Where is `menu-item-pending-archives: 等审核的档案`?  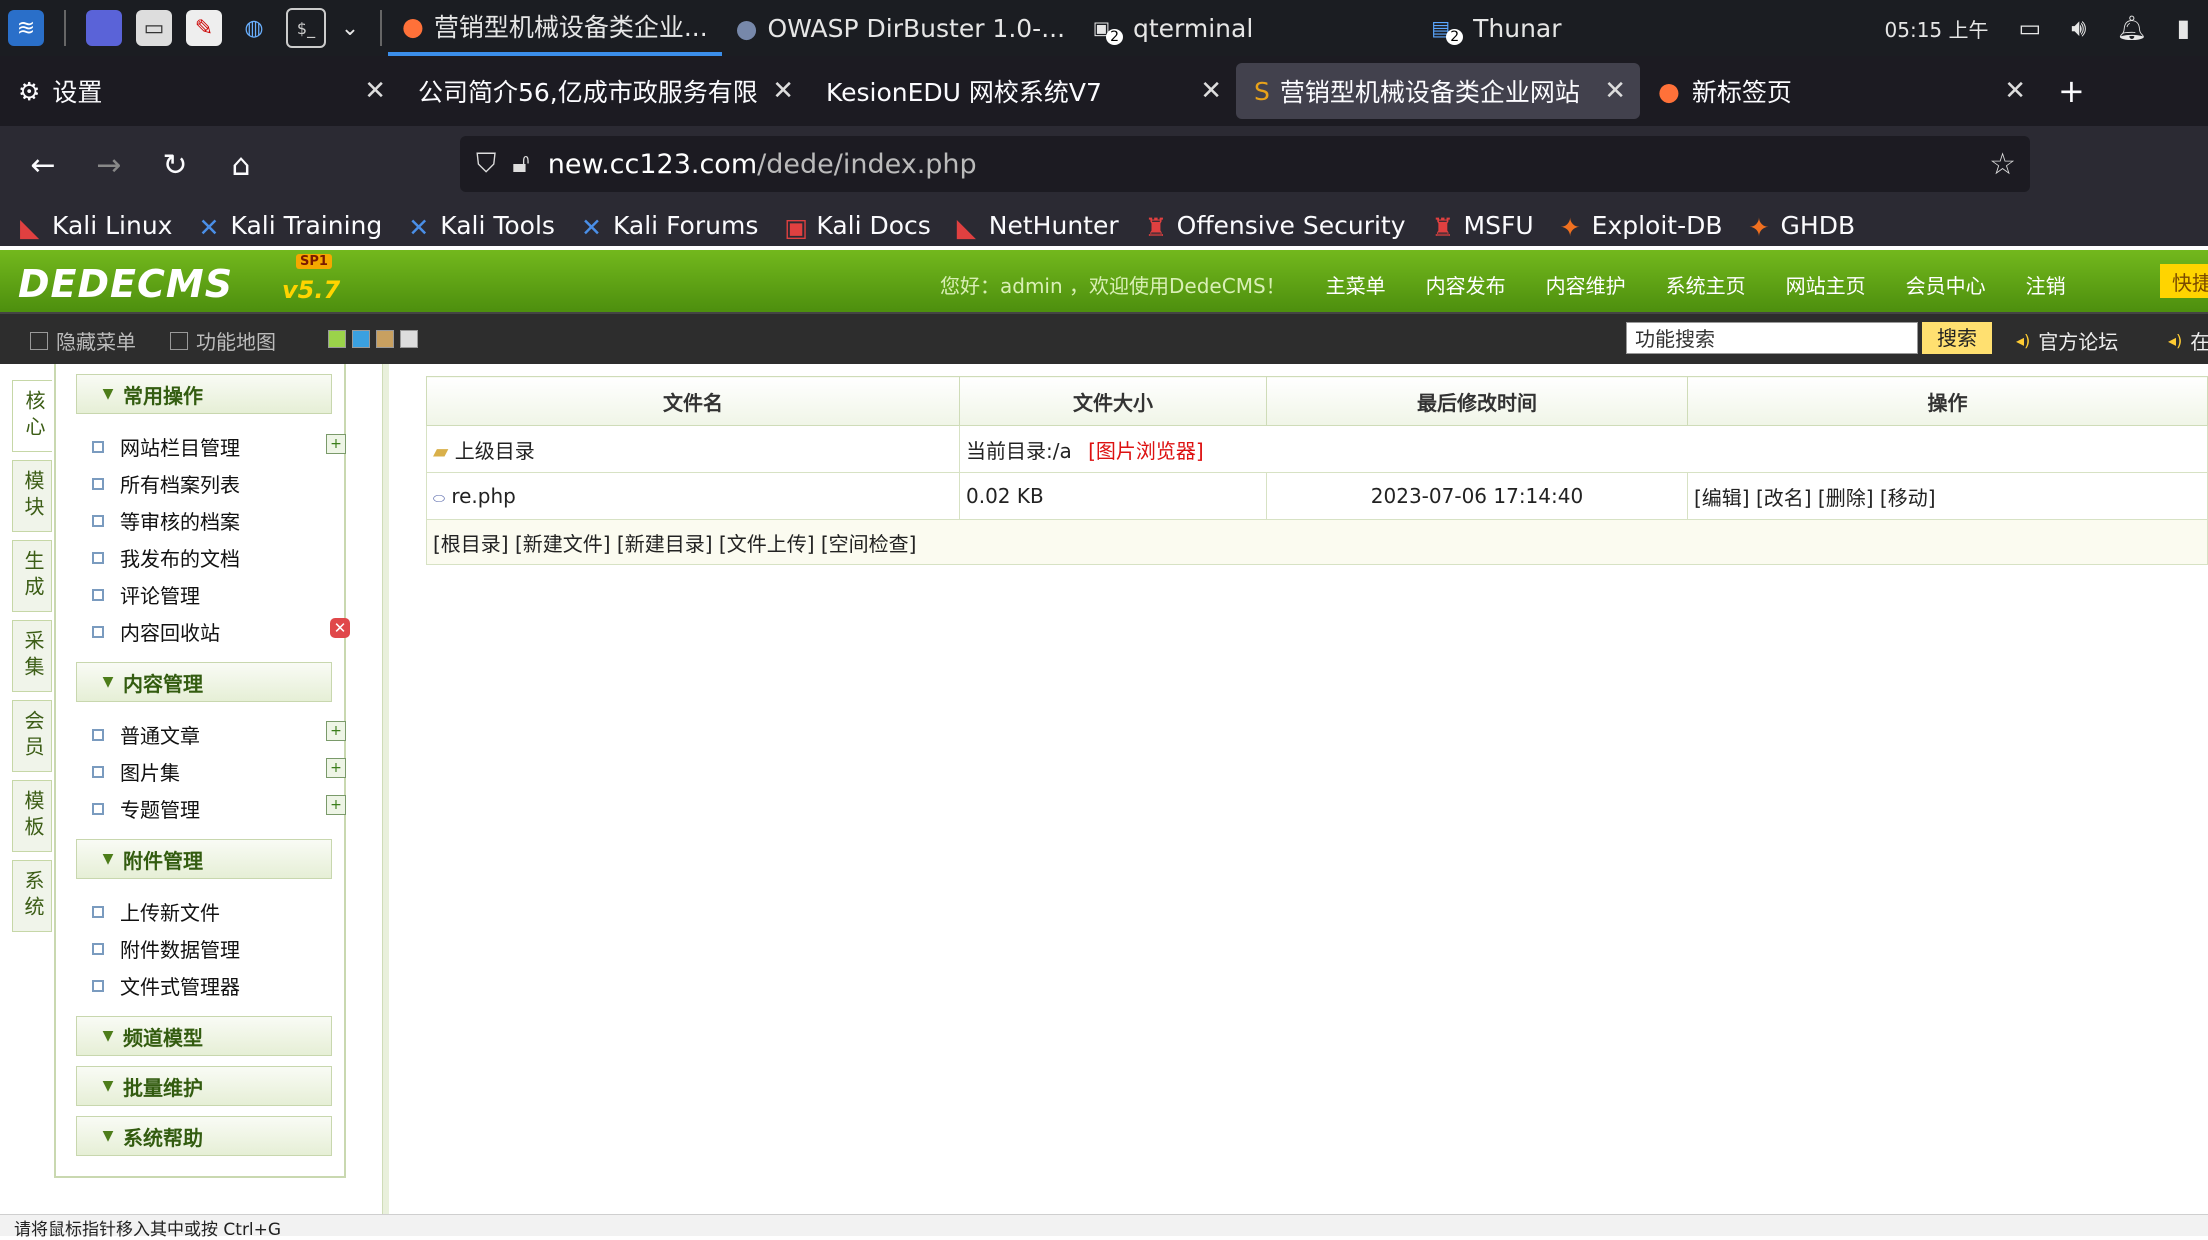
menu-item-pending-archives: 等审核的档案 is located at coordinates (166, 520).